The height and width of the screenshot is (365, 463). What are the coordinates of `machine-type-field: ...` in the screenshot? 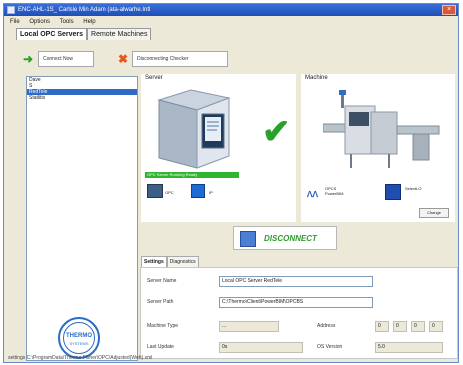 It's located at (249, 326).